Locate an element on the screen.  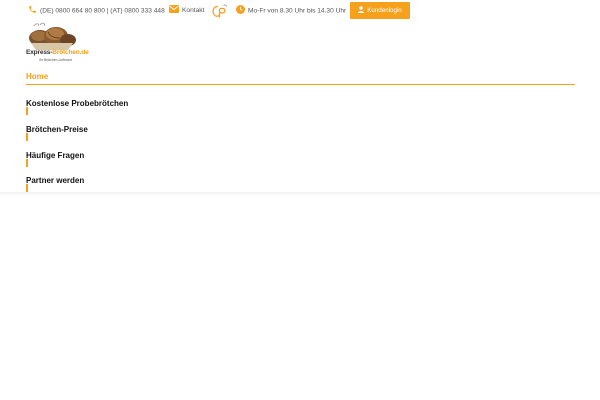
logo-brand: Express-Brötchen.de is located at coordinates (57, 52).